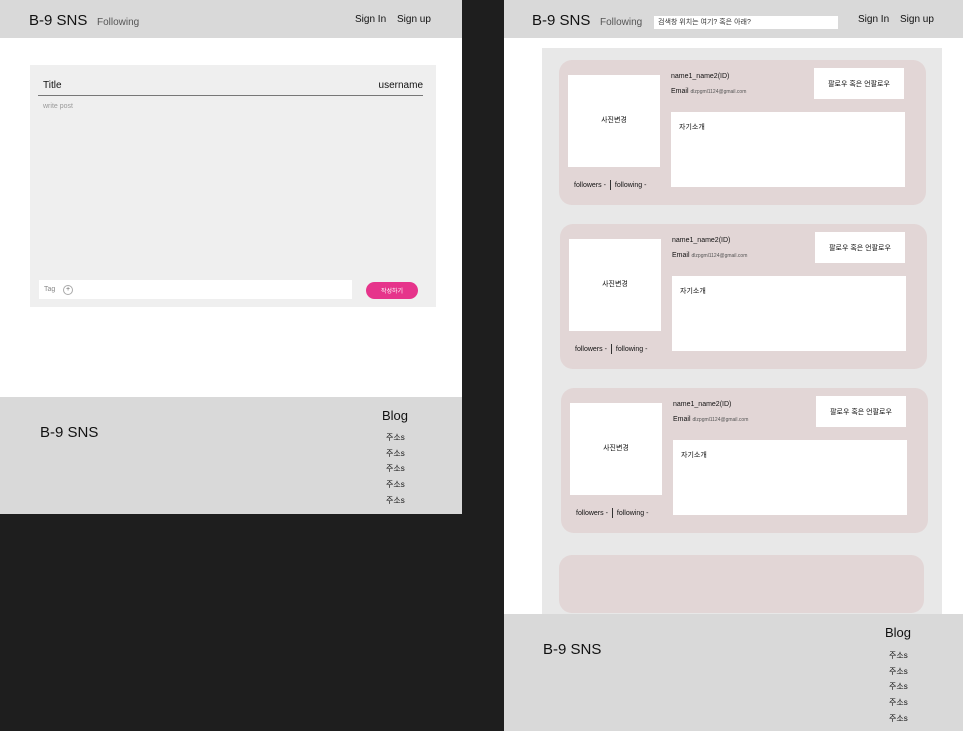  What do you see at coordinates (400, 85) in the screenshot?
I see `post-username: username` at bounding box center [400, 85].